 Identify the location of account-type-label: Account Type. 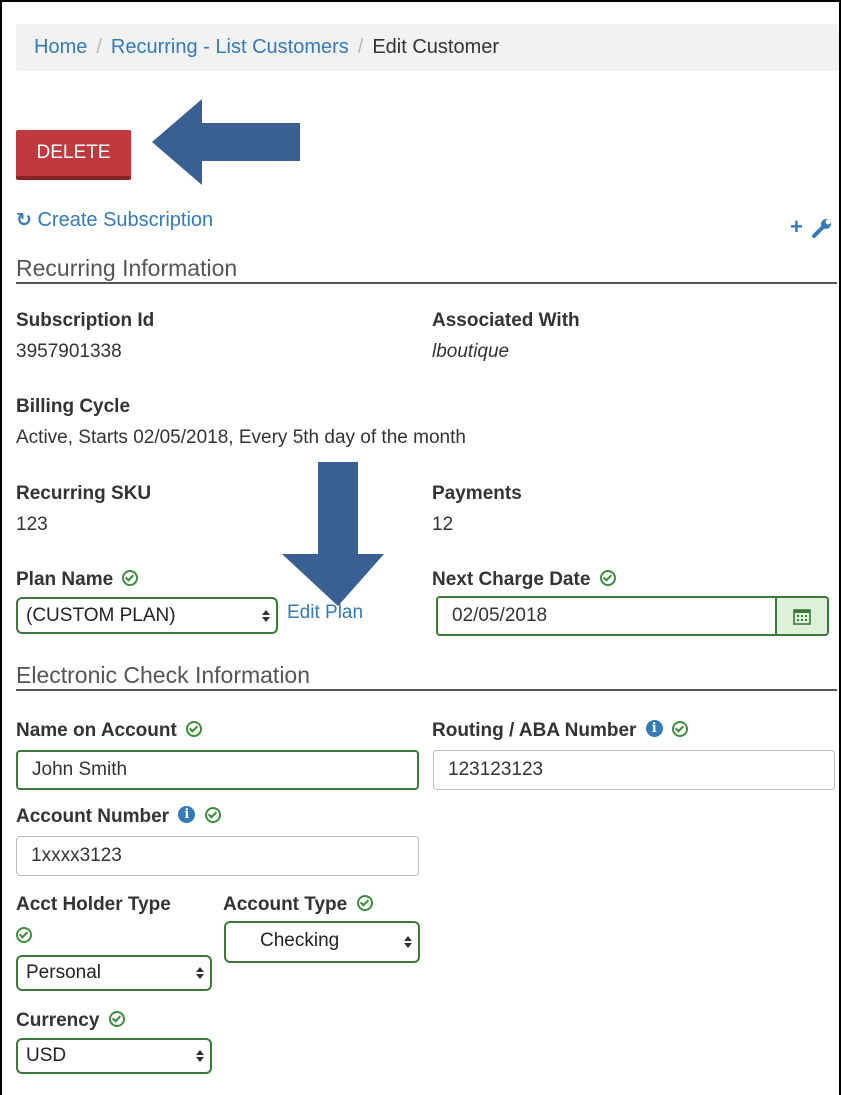
(298, 905).